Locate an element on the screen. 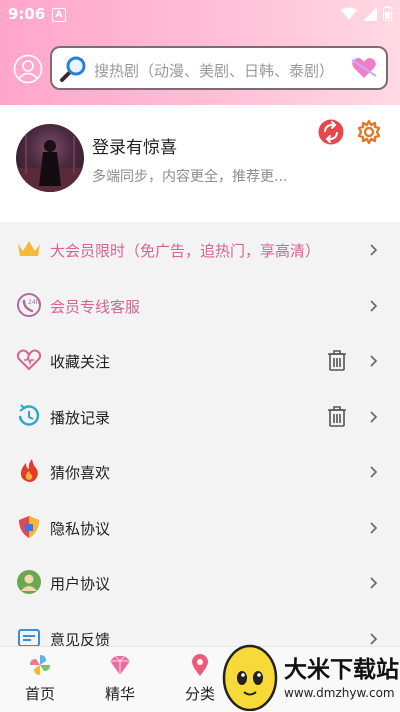 The height and width of the screenshot is (712, 400). search-placeholder: 搜热剧（动漫、美剧、日韩、泰剧） is located at coordinates (214, 70).